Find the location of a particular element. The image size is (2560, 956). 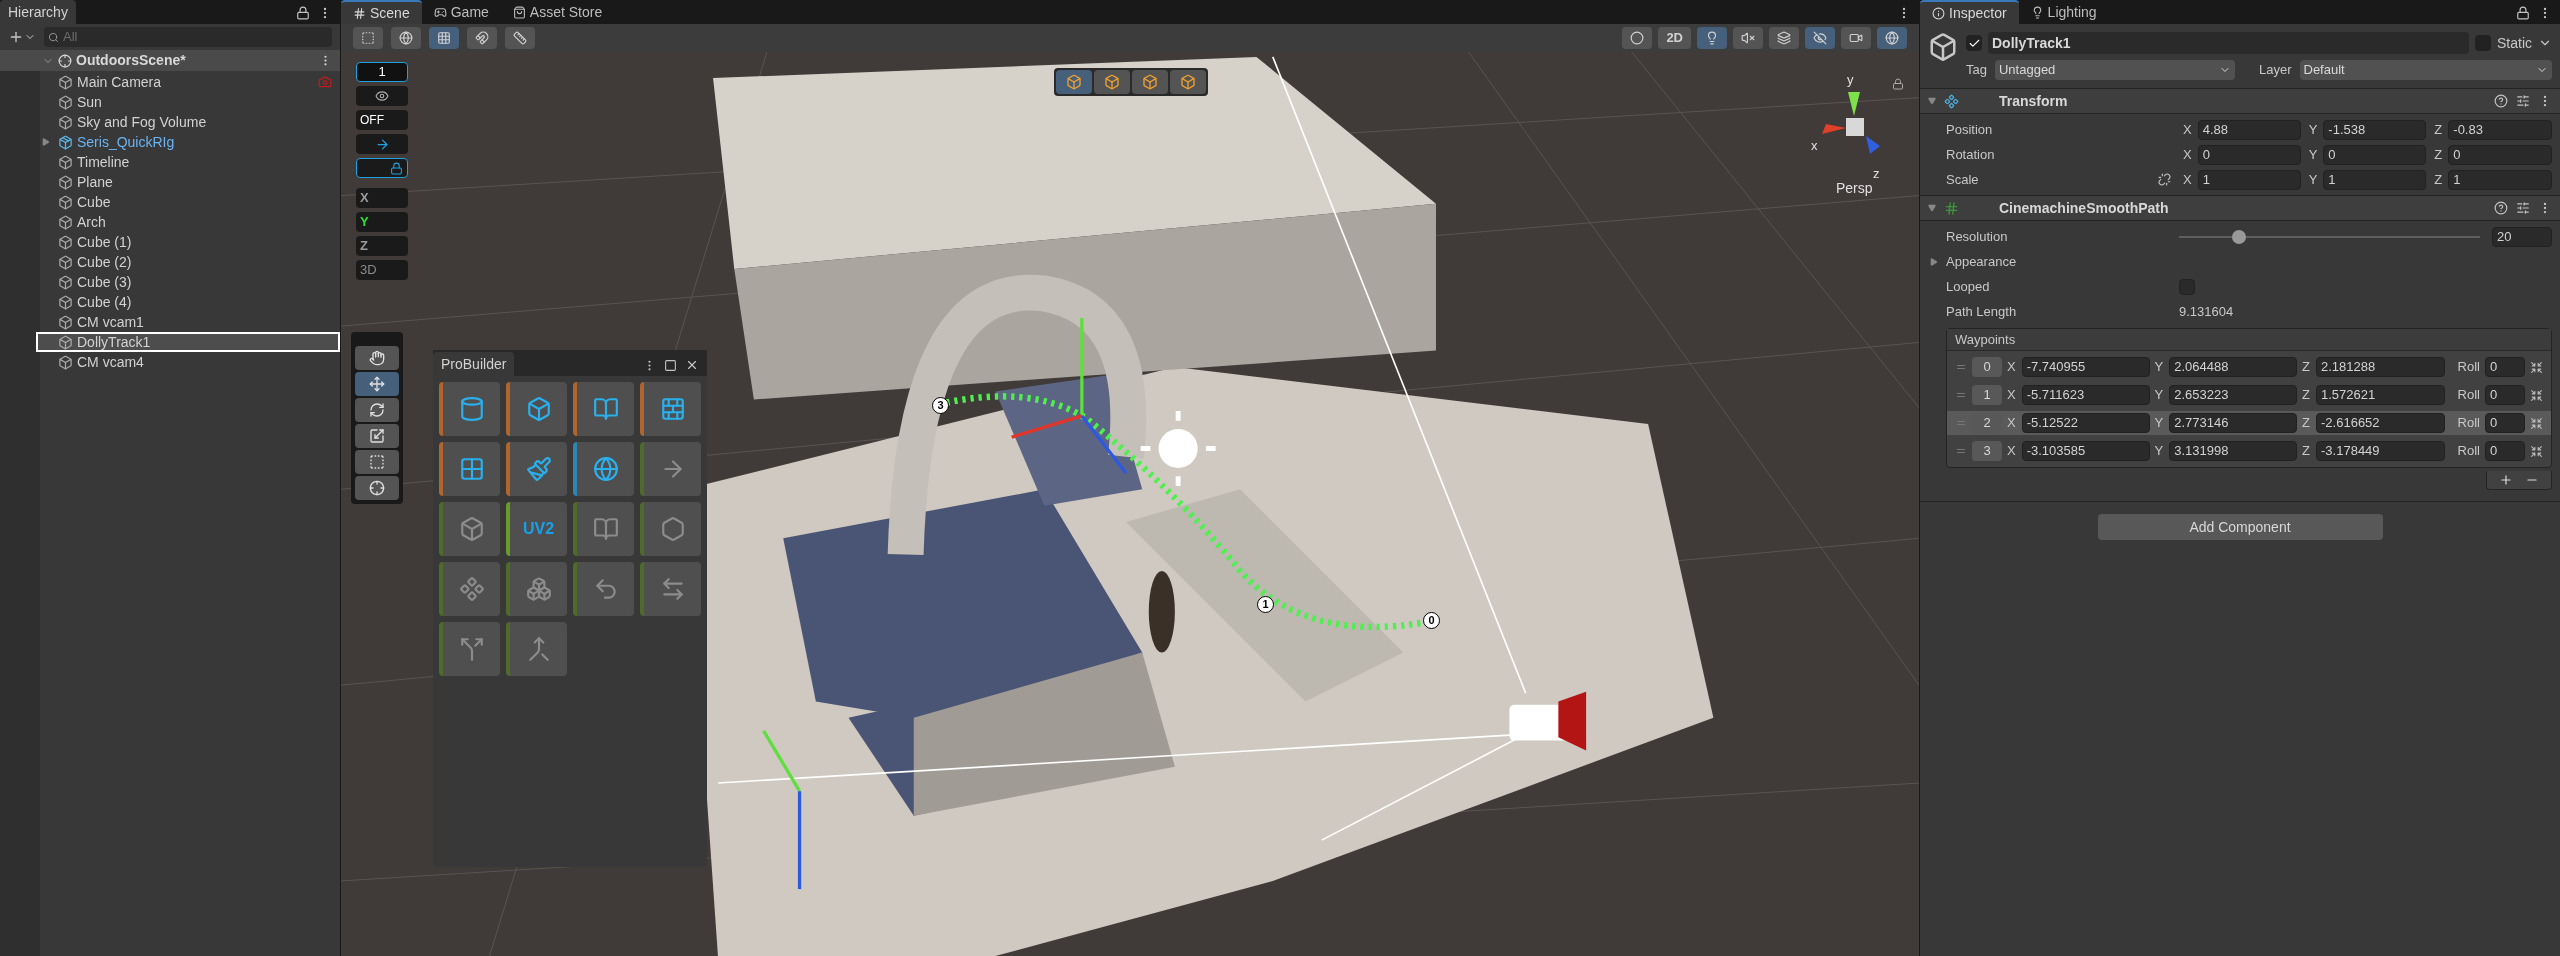

panel-tab: Scene is located at coordinates (381, 12).